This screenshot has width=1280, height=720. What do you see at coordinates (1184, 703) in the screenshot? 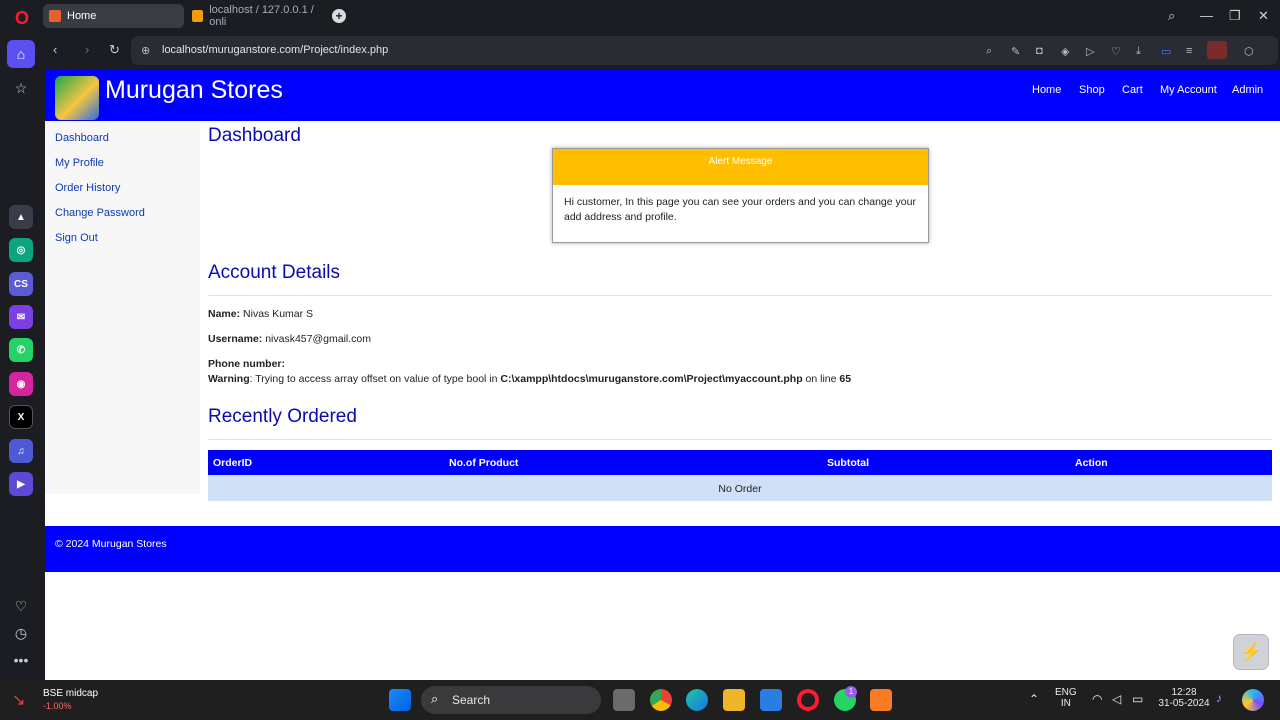
I see `clock-date: 31-05-2024` at bounding box center [1184, 703].